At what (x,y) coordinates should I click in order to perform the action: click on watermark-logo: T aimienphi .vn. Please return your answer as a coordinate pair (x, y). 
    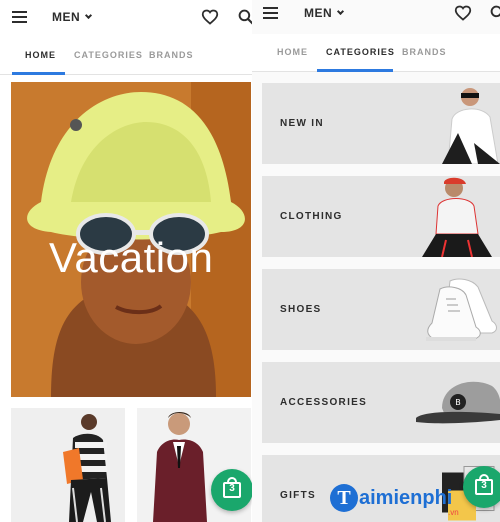
    Looking at the image, I should click on (394, 500).